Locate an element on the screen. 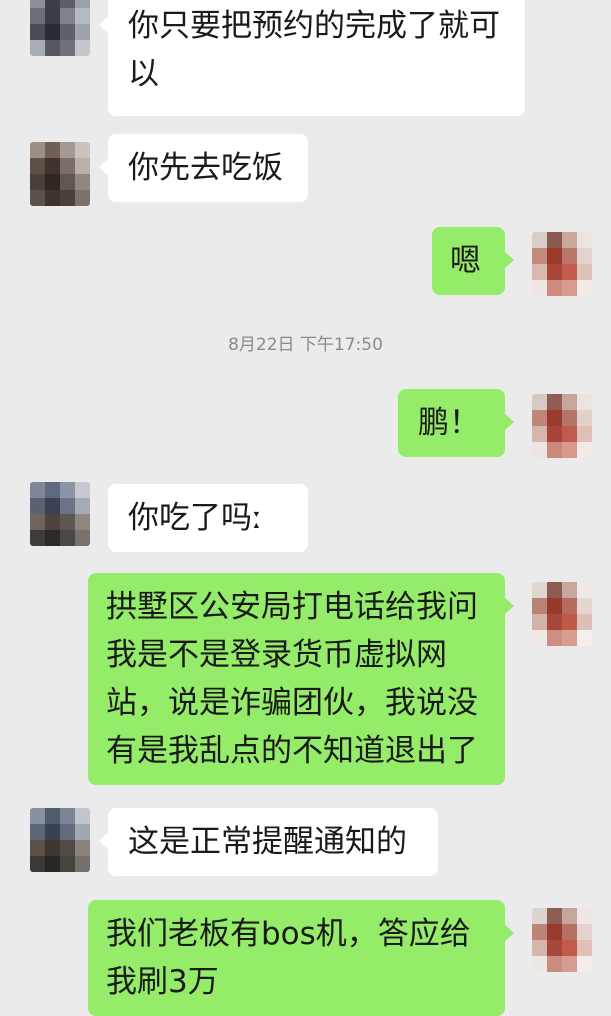  message-bubble-incoming: 你先去吃饭 is located at coordinates (203, 168).